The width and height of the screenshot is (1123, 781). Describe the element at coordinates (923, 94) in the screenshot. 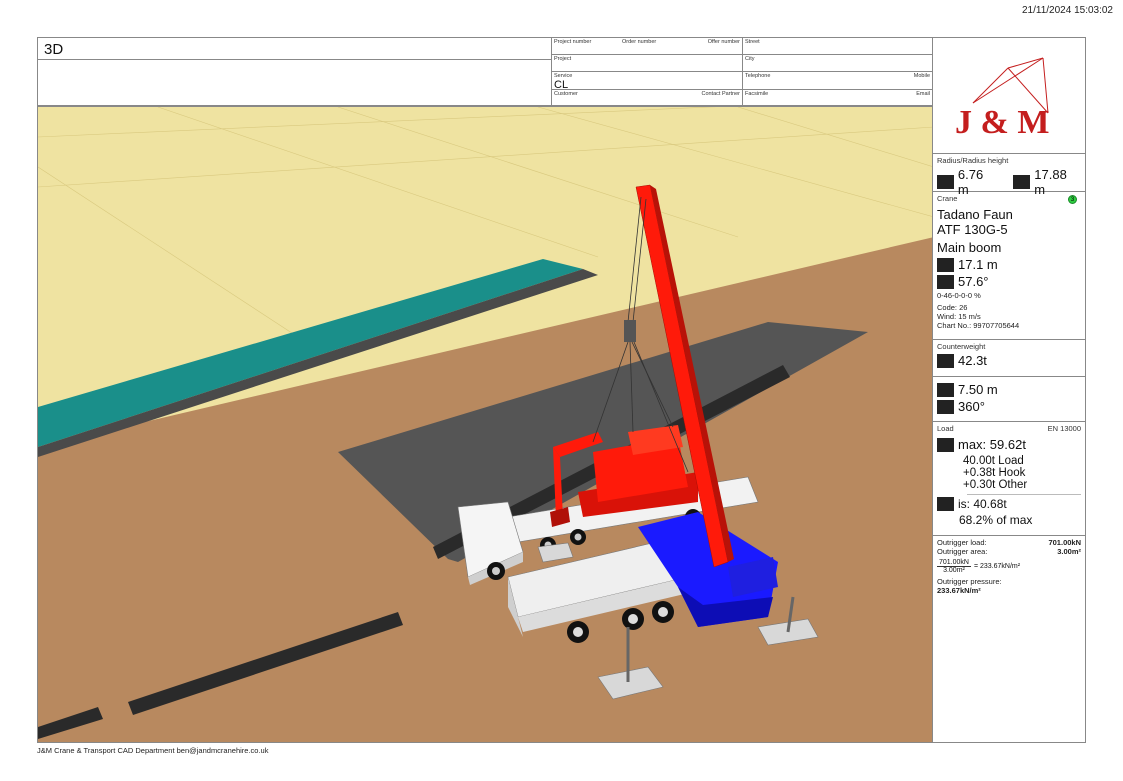

I see `email-label: Email` at that location.